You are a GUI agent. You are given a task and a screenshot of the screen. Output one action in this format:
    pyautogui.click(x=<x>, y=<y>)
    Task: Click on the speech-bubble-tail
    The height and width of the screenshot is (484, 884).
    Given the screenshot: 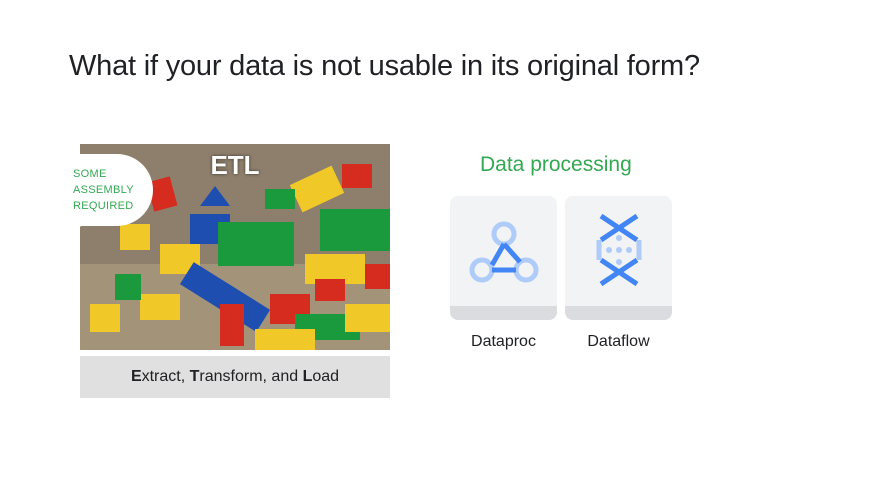 What is the action you would take?
    pyautogui.click(x=75, y=232)
    